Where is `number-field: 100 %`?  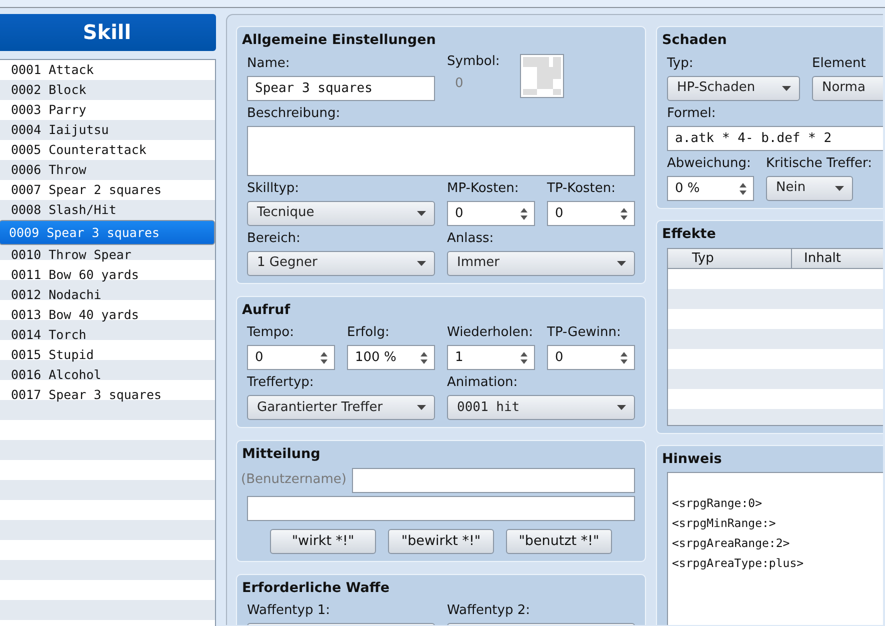 number-field: 100 % is located at coordinates (391, 357).